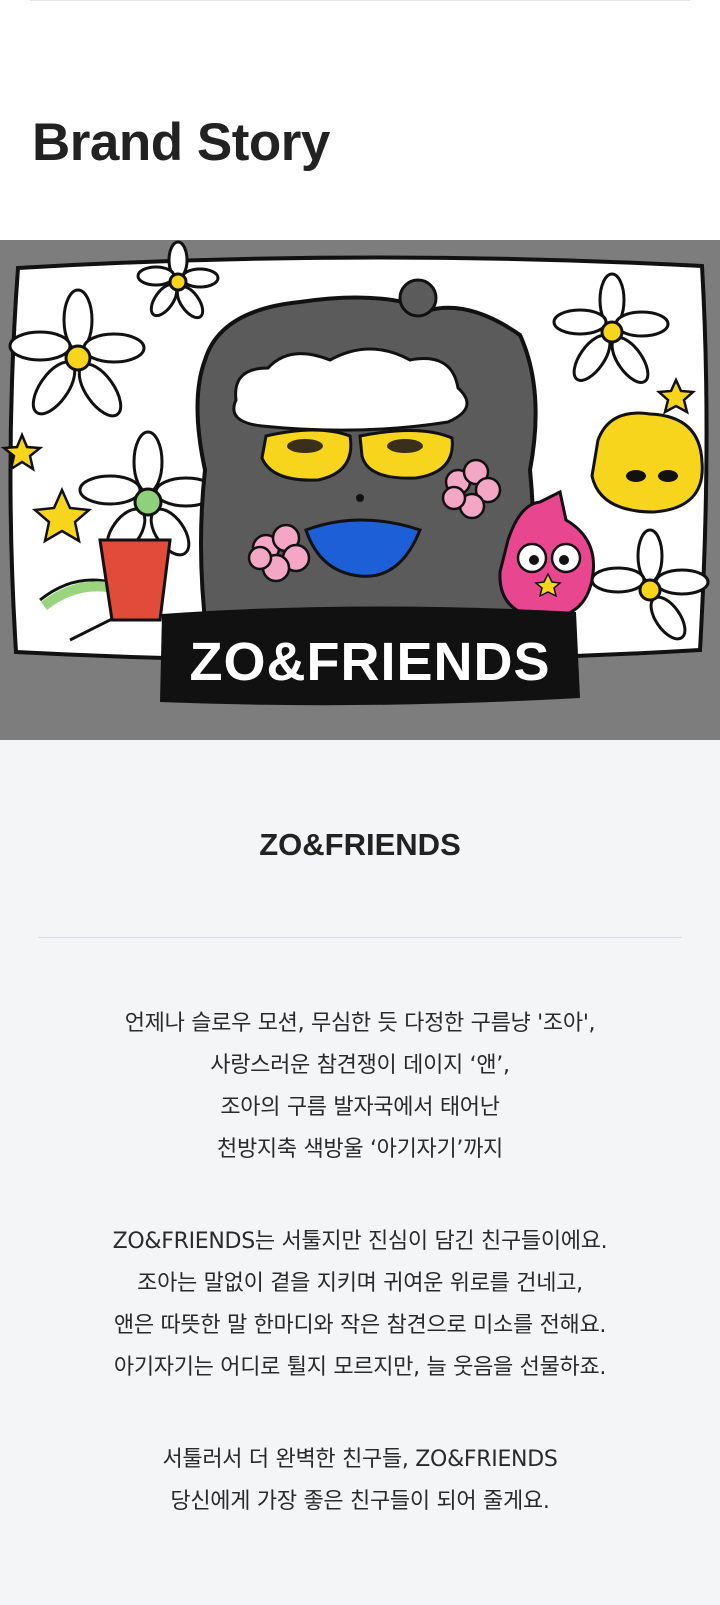 The width and height of the screenshot is (720, 1605). What do you see at coordinates (360, 1367) in the screenshot?
I see `story-line: 아기자기는 어디로 튈지 모르지만, 늘 웃음을 선물하죠.` at bounding box center [360, 1367].